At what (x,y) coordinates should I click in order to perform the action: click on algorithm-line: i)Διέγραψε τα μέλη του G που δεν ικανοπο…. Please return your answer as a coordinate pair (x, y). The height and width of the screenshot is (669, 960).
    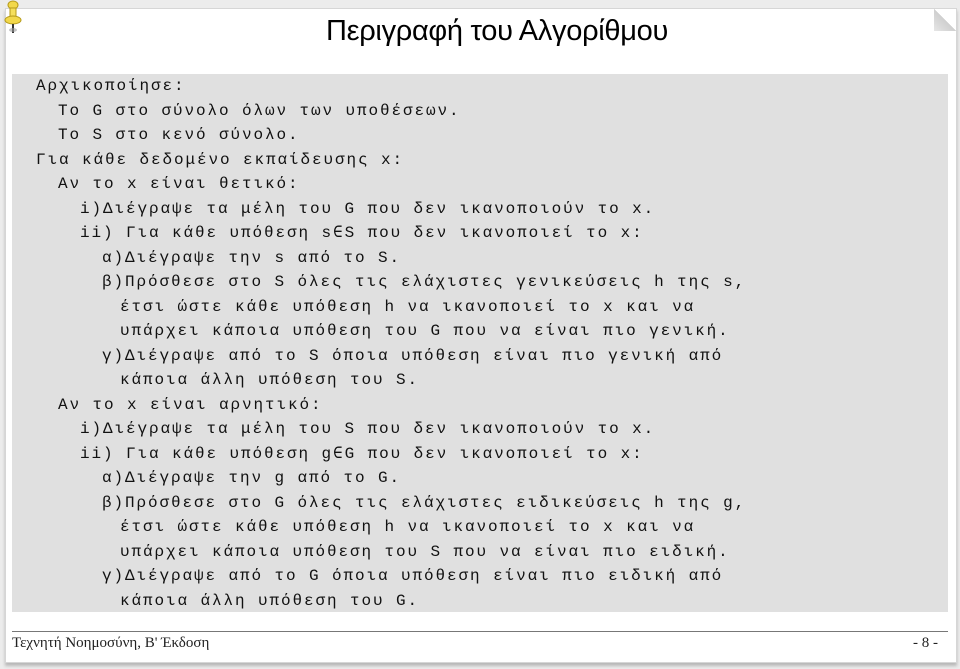
    Looking at the image, I should click on (367, 209).